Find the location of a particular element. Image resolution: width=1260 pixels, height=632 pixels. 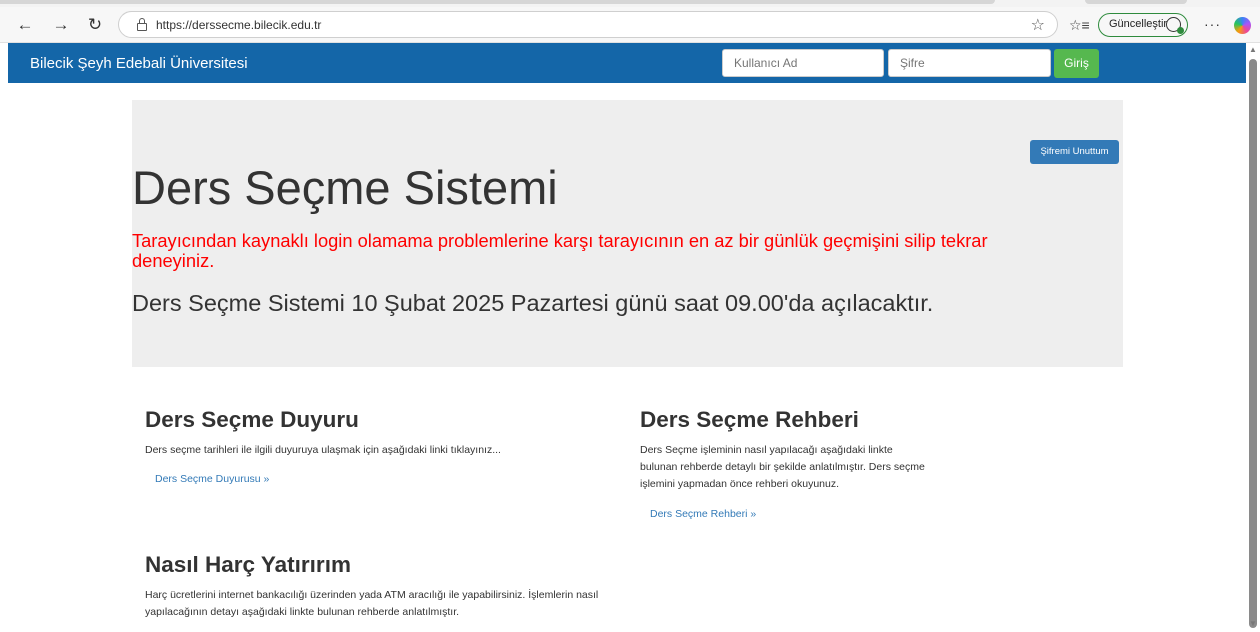

forward-arrow-icon: → is located at coordinates (61, 25).